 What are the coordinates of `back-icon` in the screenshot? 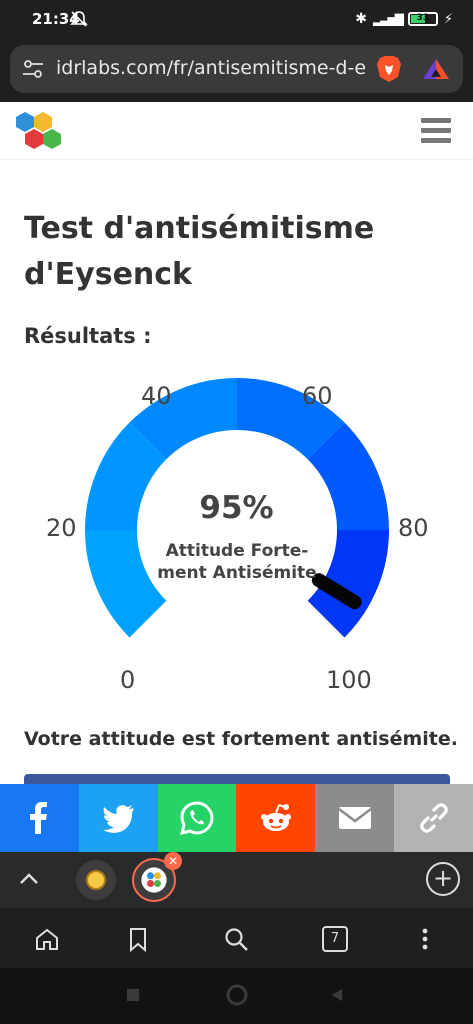 It's located at (337, 995).